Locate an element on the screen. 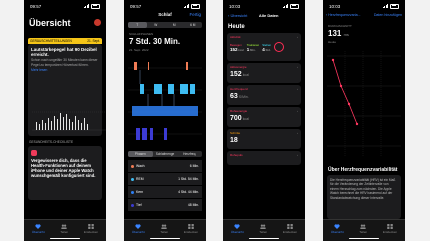  segment-month: M is located at coordinates (174, 25).